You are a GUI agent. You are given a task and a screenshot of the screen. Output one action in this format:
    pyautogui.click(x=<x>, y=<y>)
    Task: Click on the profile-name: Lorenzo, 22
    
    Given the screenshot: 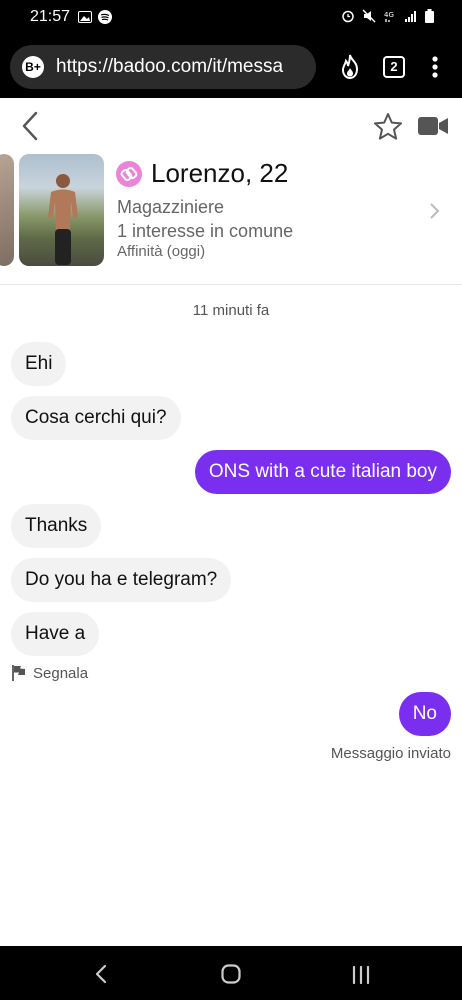 What is the action you would take?
    pyautogui.click(x=219, y=173)
    